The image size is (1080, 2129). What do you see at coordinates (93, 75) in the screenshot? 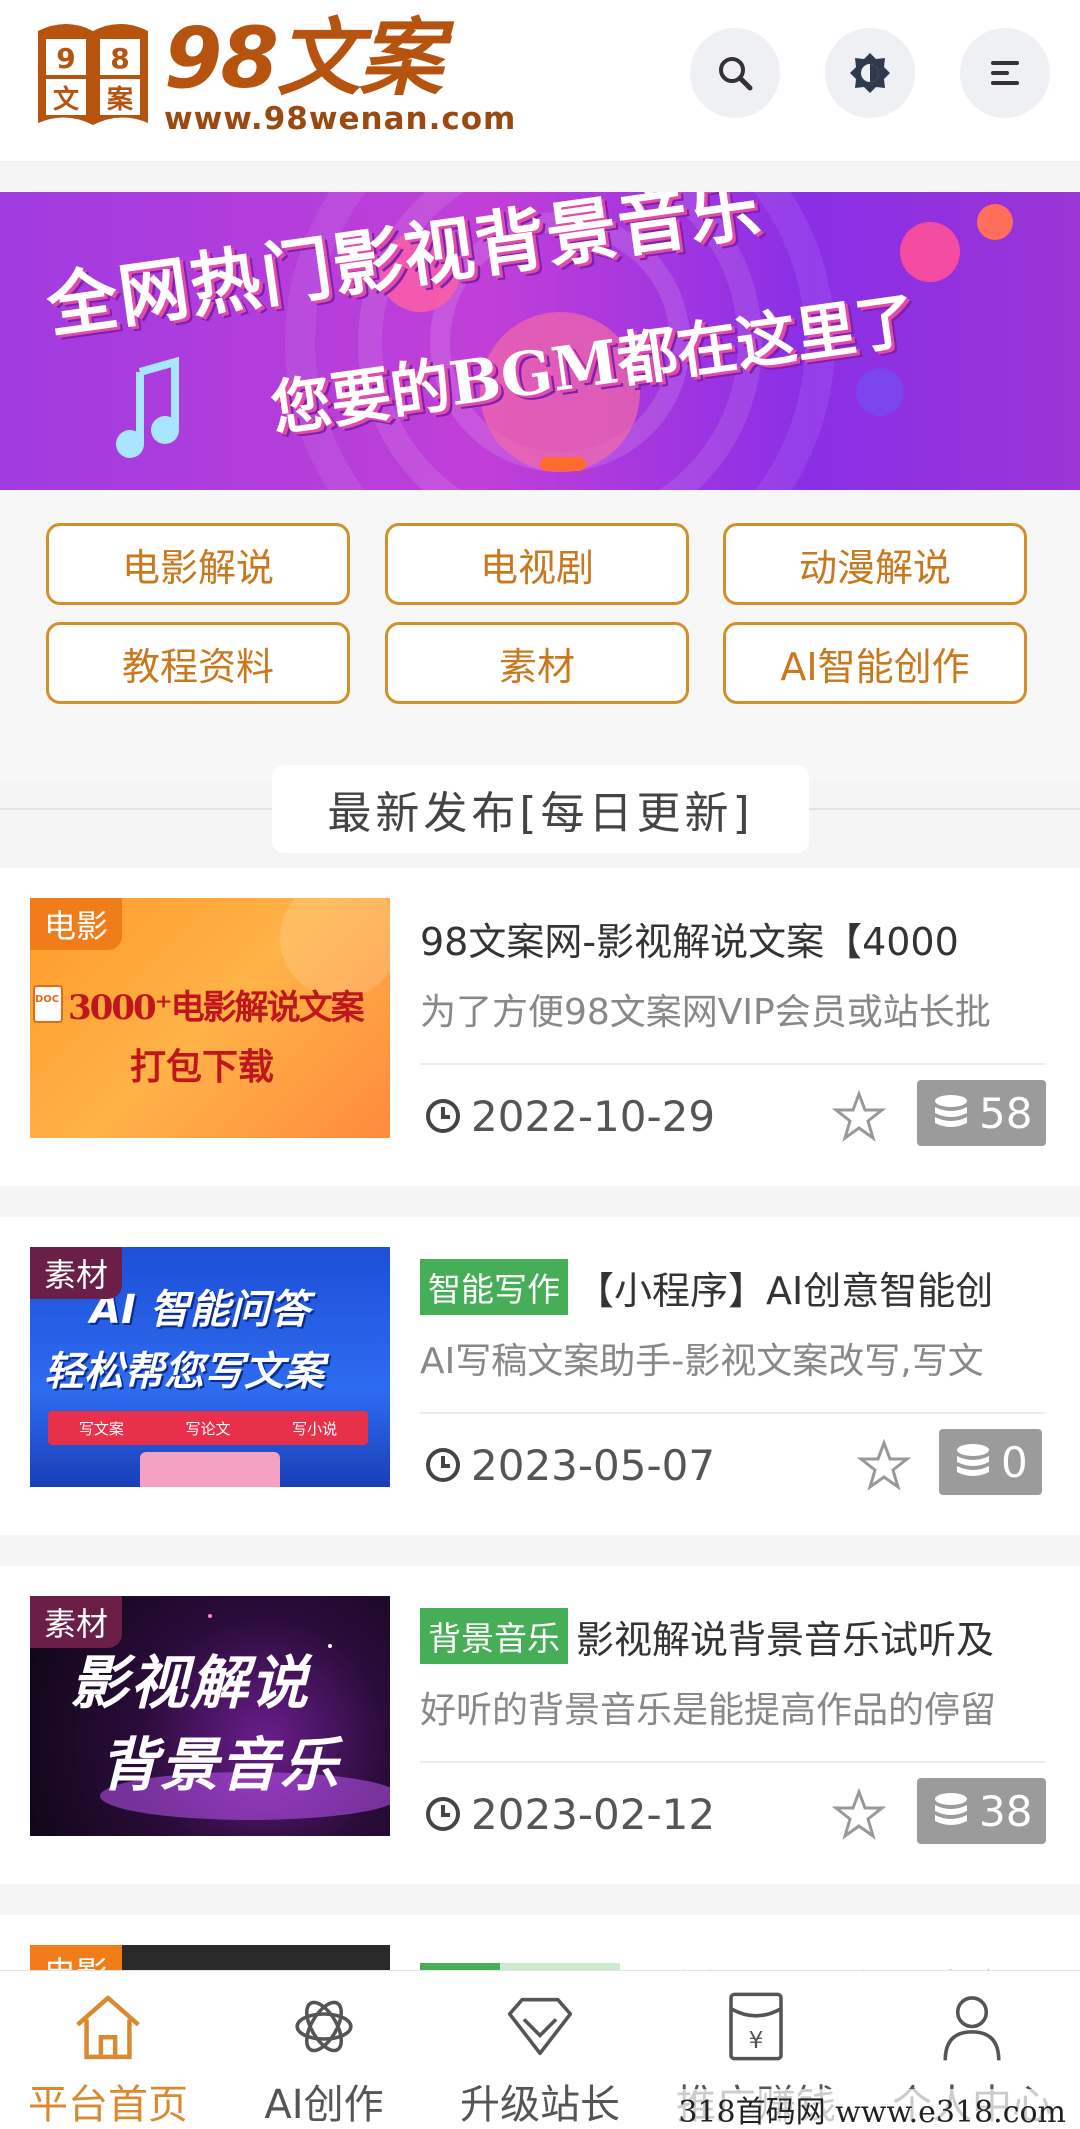
I see `logo-book-icon: 9 8 文 案` at bounding box center [93, 75].